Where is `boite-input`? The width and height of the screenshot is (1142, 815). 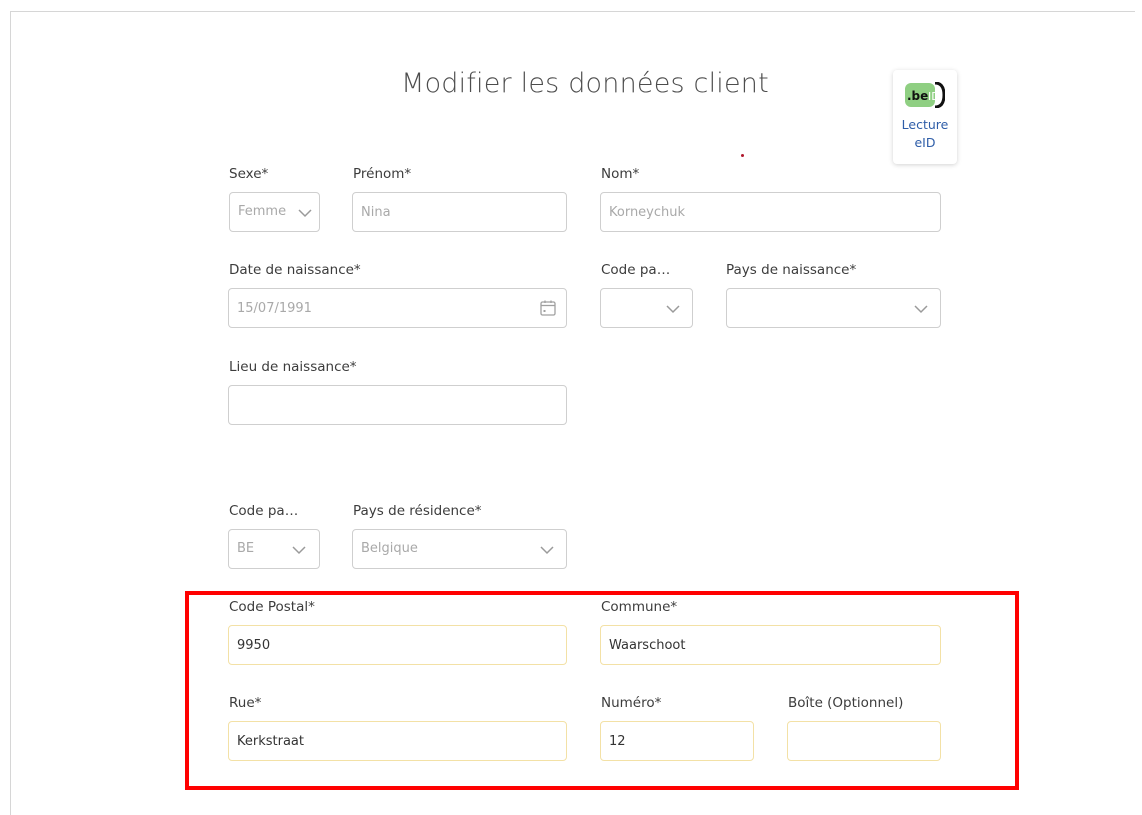
boite-input is located at coordinates (864, 741).